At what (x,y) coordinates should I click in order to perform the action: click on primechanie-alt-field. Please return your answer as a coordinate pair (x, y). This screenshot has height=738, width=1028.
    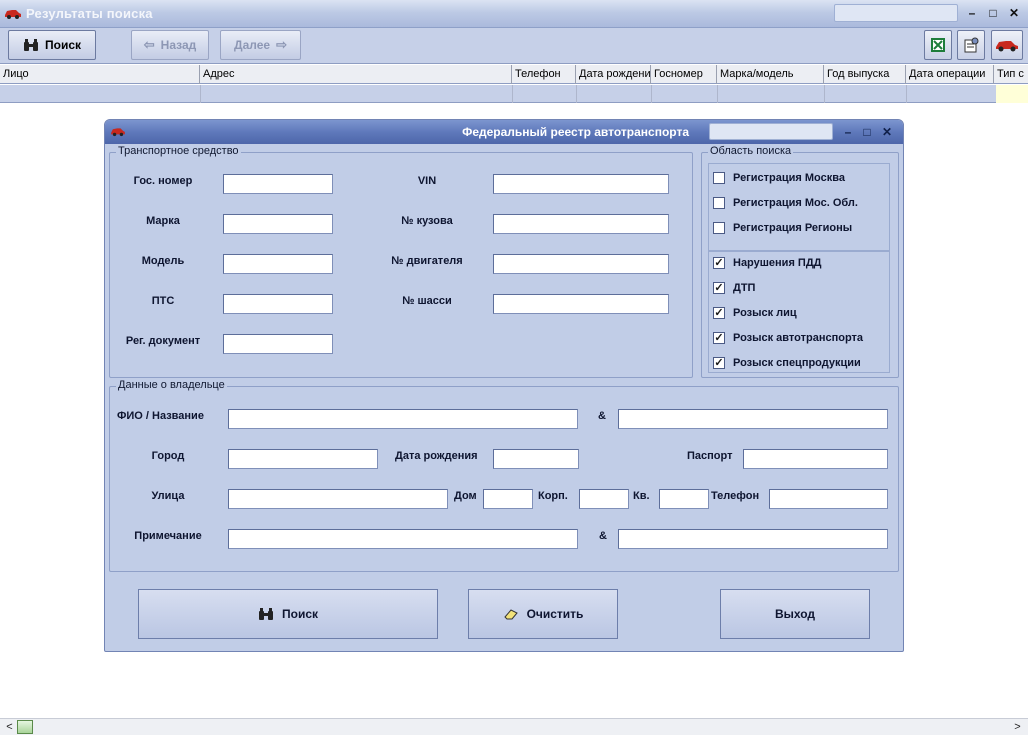
    Looking at the image, I should click on (753, 539).